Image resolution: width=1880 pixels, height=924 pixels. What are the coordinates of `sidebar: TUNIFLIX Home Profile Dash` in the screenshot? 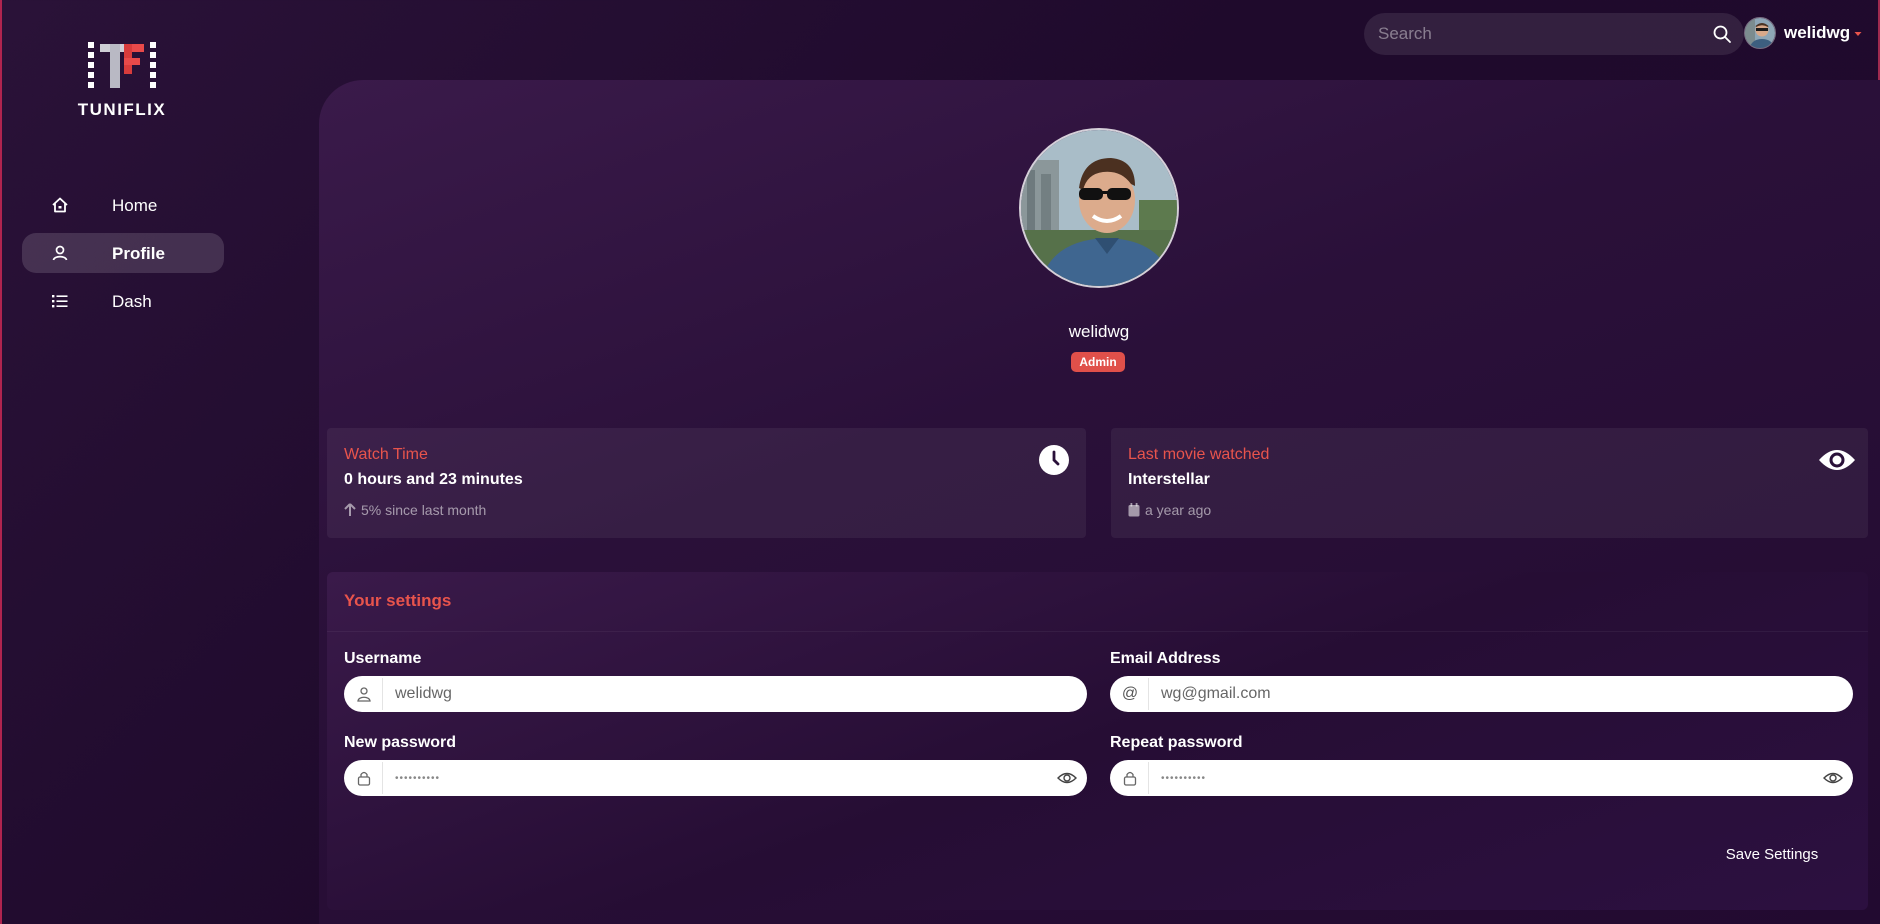 It's located at (122, 462).